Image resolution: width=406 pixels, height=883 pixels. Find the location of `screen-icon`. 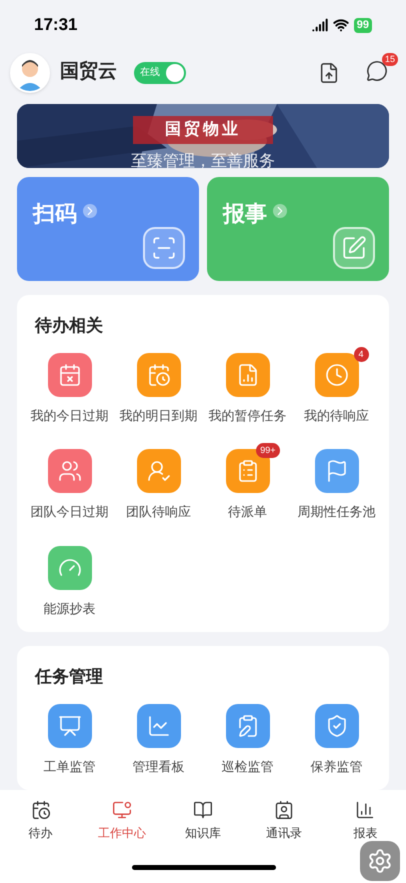

screen-icon is located at coordinates (70, 726).